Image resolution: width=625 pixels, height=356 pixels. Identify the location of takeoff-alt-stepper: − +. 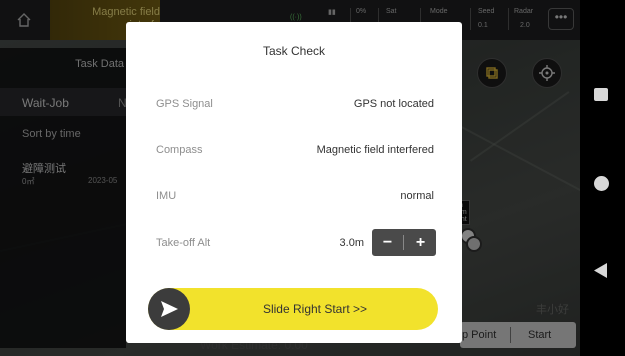
(404, 242).